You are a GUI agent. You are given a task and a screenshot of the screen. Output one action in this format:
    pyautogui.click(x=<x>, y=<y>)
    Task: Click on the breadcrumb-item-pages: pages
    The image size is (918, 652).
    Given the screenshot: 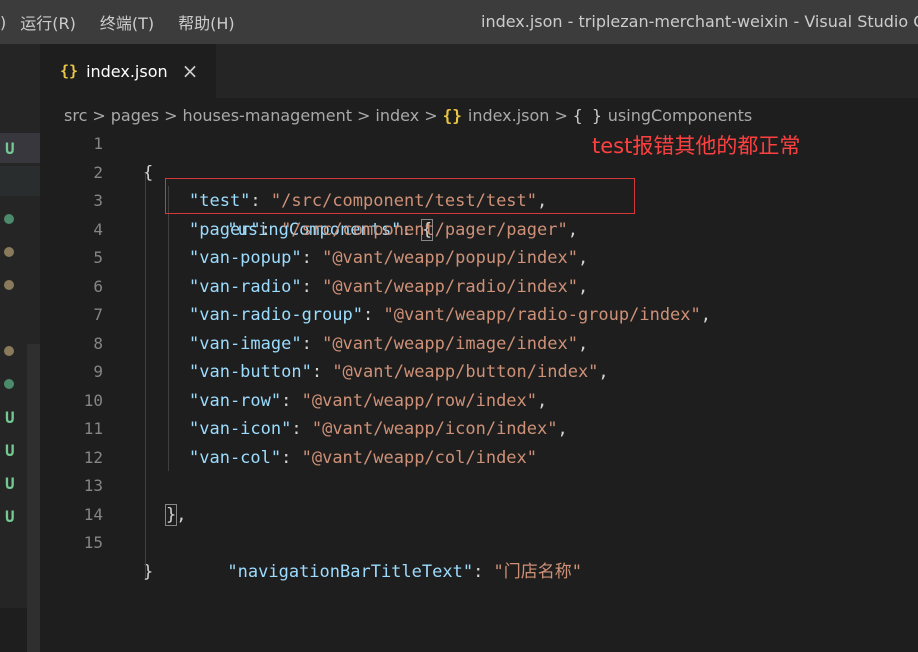 What is the action you would take?
    pyautogui.click(x=135, y=115)
    